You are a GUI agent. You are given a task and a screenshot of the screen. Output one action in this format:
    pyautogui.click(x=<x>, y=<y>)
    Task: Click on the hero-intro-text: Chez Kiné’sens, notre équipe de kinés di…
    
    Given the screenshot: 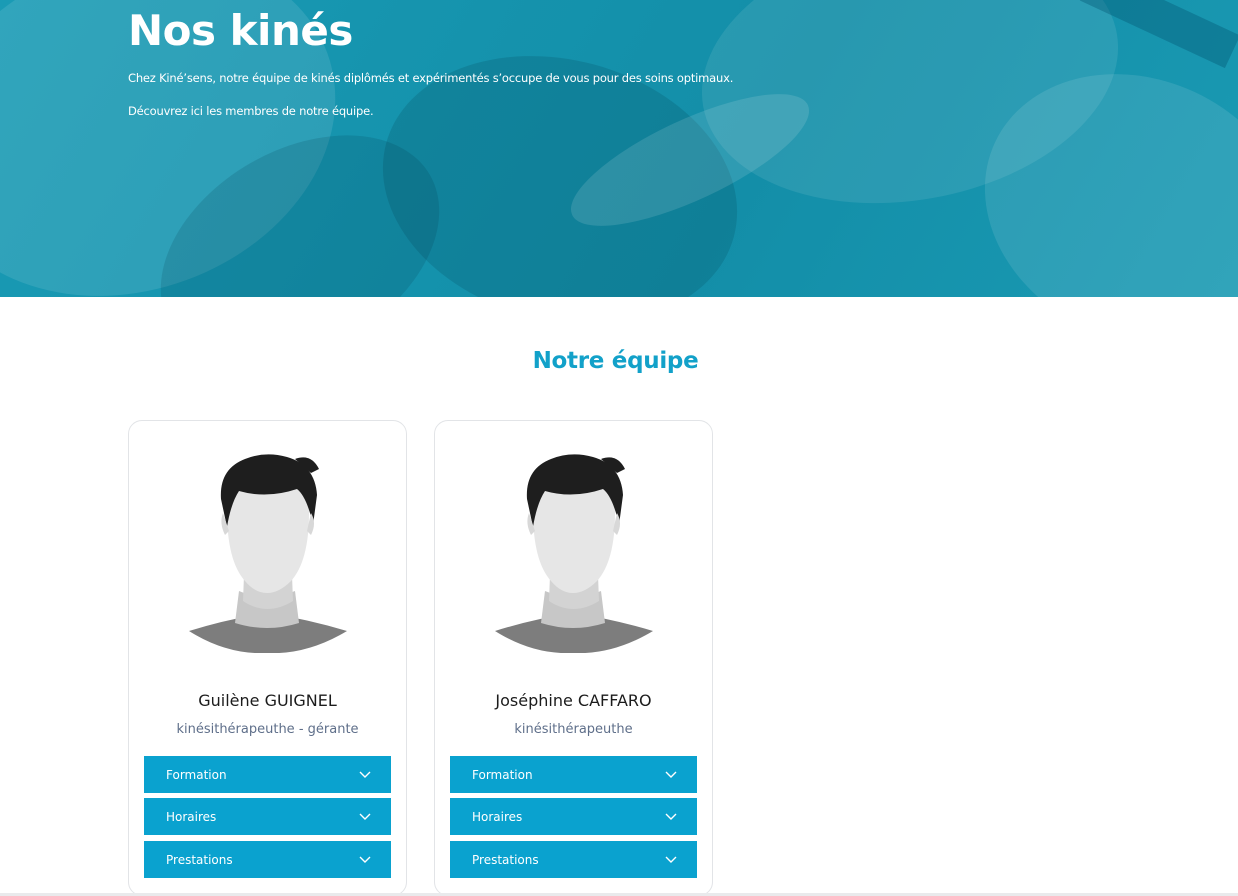 What is the action you would take?
    pyautogui.click(x=431, y=78)
    